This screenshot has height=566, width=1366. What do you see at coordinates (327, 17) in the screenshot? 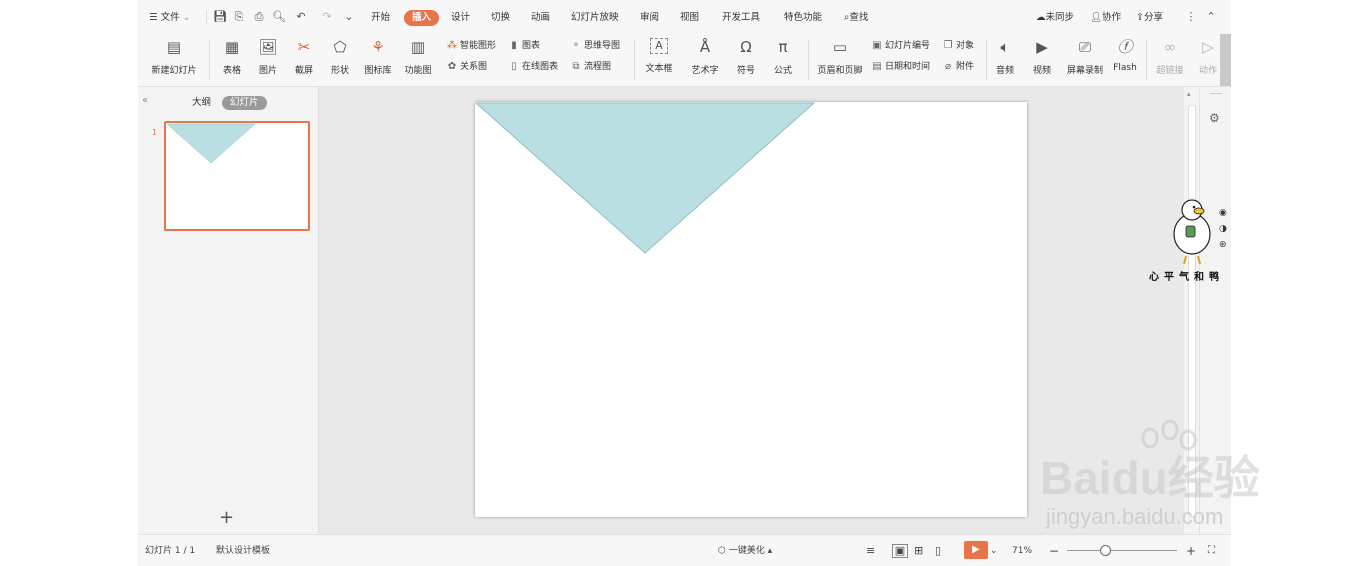
I see `redo-icon: ↷` at bounding box center [327, 17].